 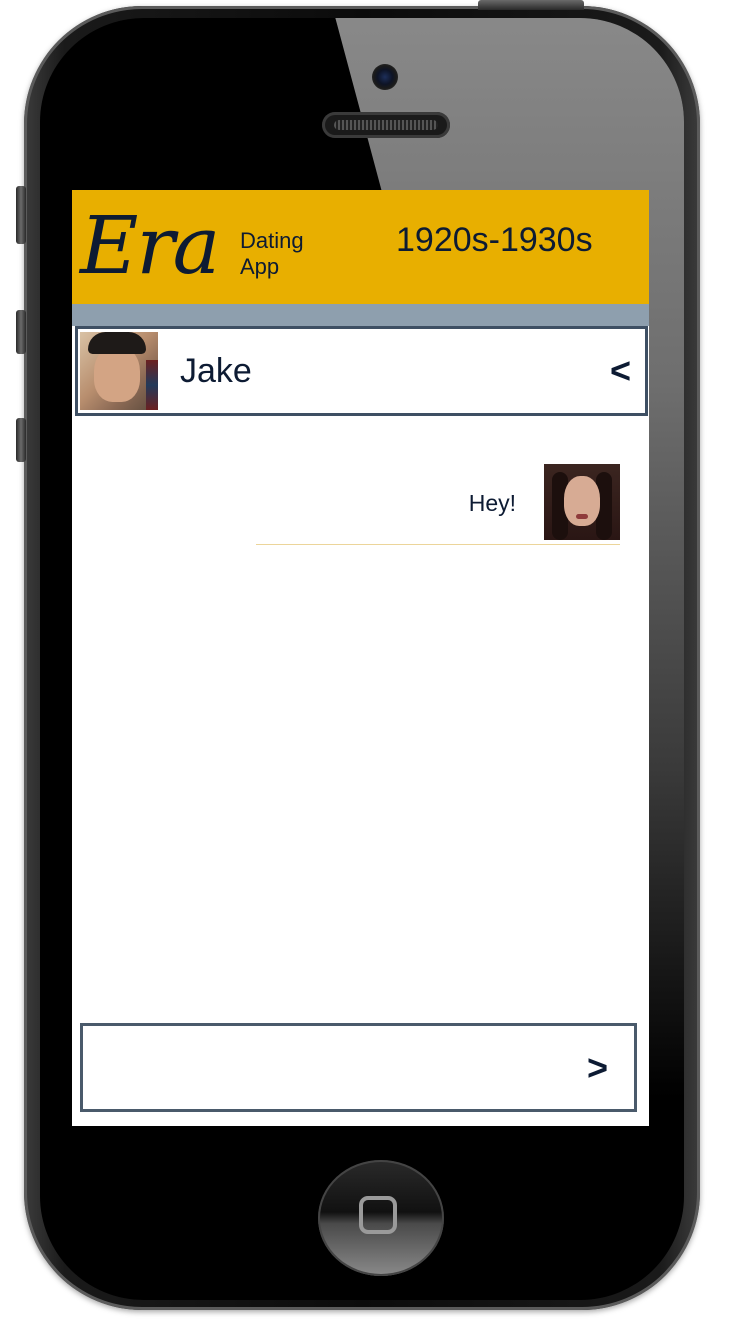 What do you see at coordinates (597, 1068) in the screenshot?
I see `send-button: >` at bounding box center [597, 1068].